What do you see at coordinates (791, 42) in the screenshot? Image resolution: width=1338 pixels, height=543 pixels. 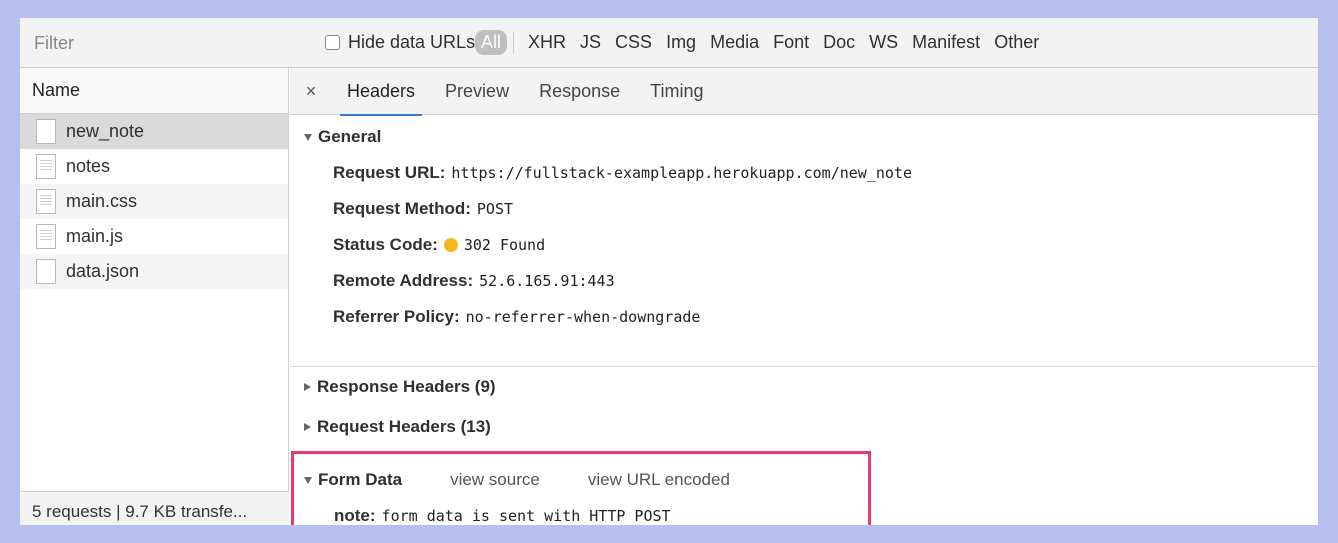 I see `filter-font: Font` at bounding box center [791, 42].